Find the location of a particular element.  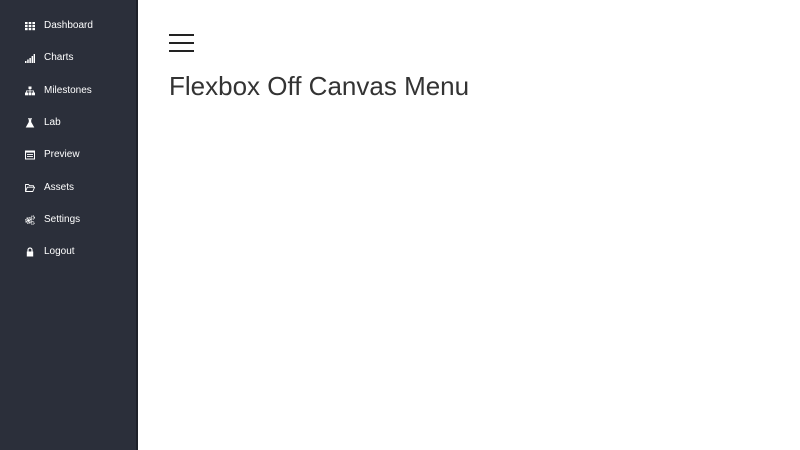

sidebar-item-label: Logout is located at coordinates (59, 252).